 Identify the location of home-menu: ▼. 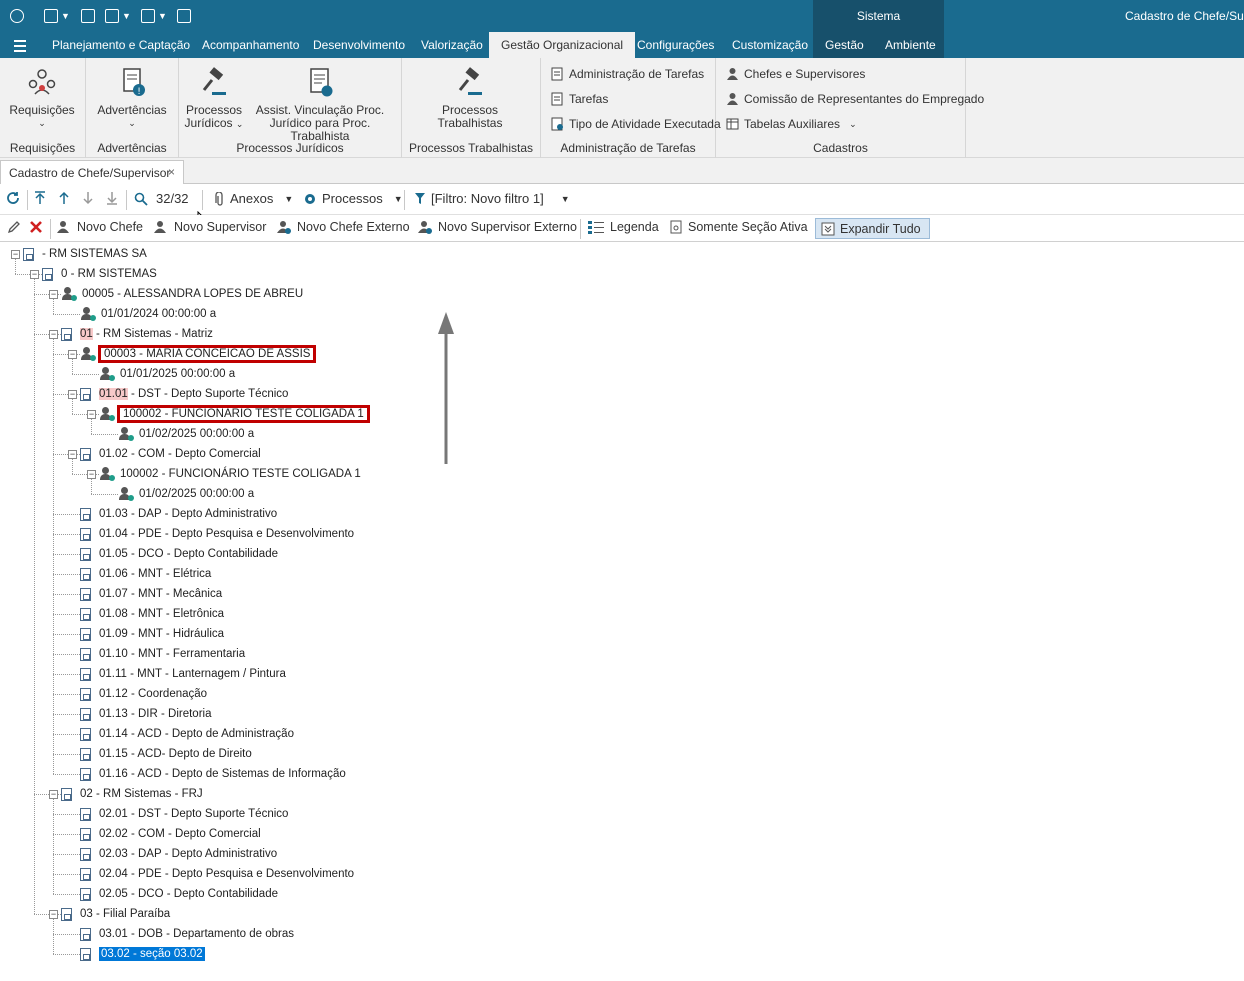
(154, 16).